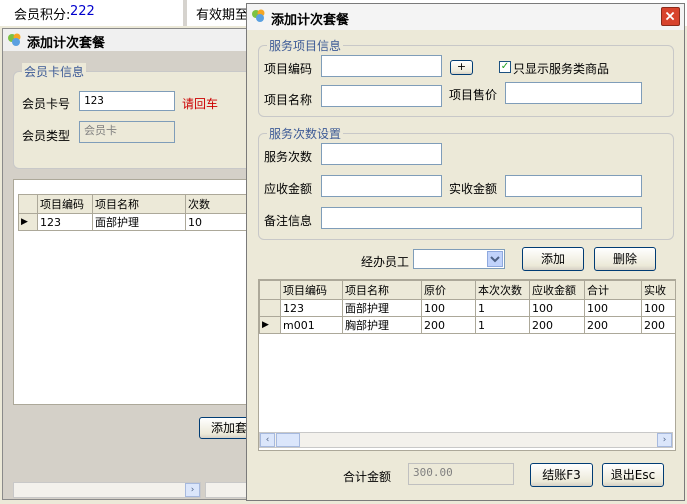  What do you see at coordinates (381, 186) in the screenshot?
I see `receivable-input` at bounding box center [381, 186].